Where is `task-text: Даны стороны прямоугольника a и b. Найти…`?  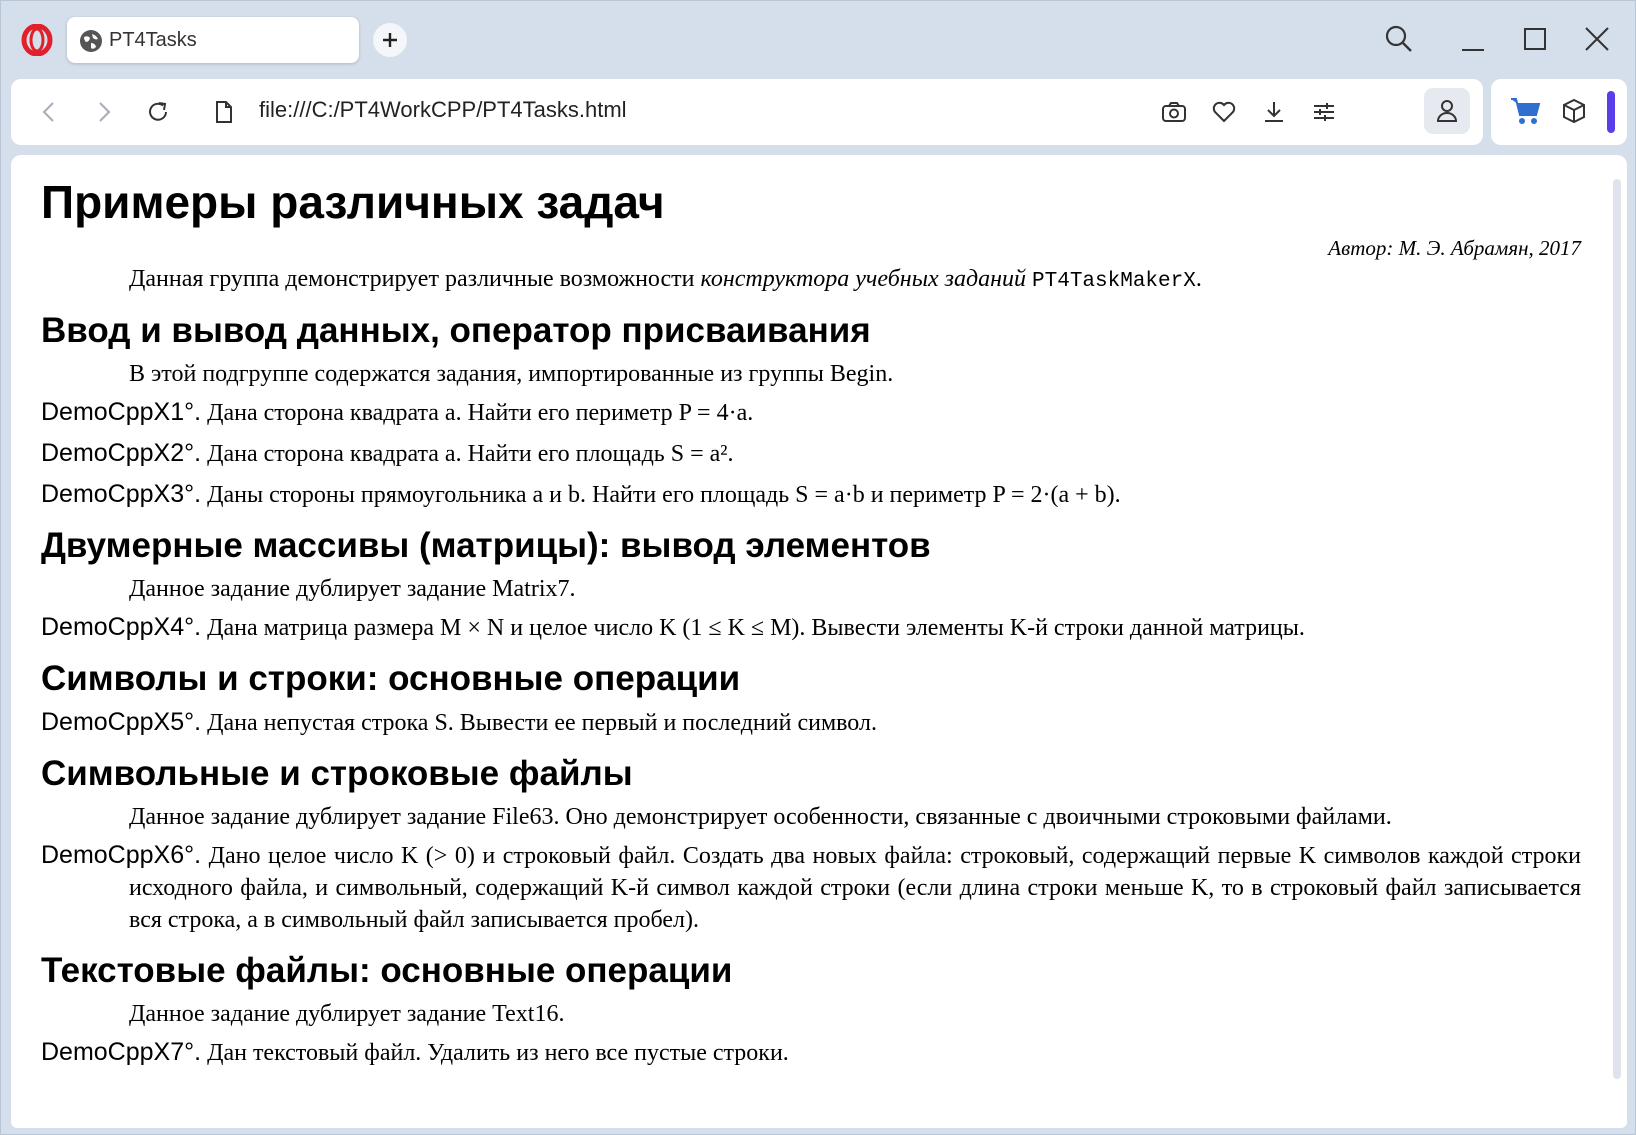
task-text: Даны стороны прямоугольника a и b. Найти… is located at coordinates (661, 495).